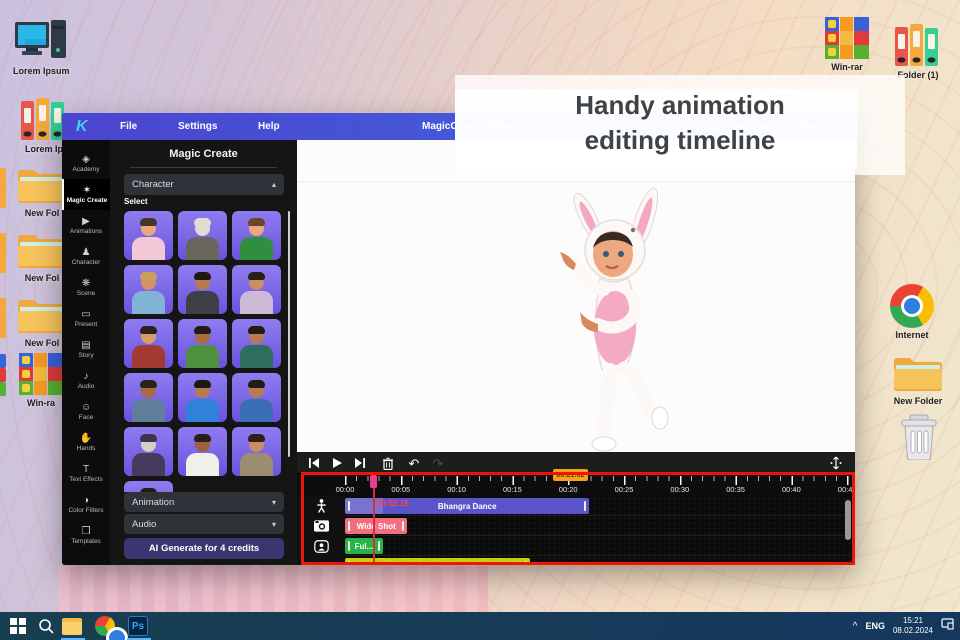  Describe the element at coordinates (41, 380) in the screenshot. I see `desktop-icon-winrar-1: Win-ra` at that location.